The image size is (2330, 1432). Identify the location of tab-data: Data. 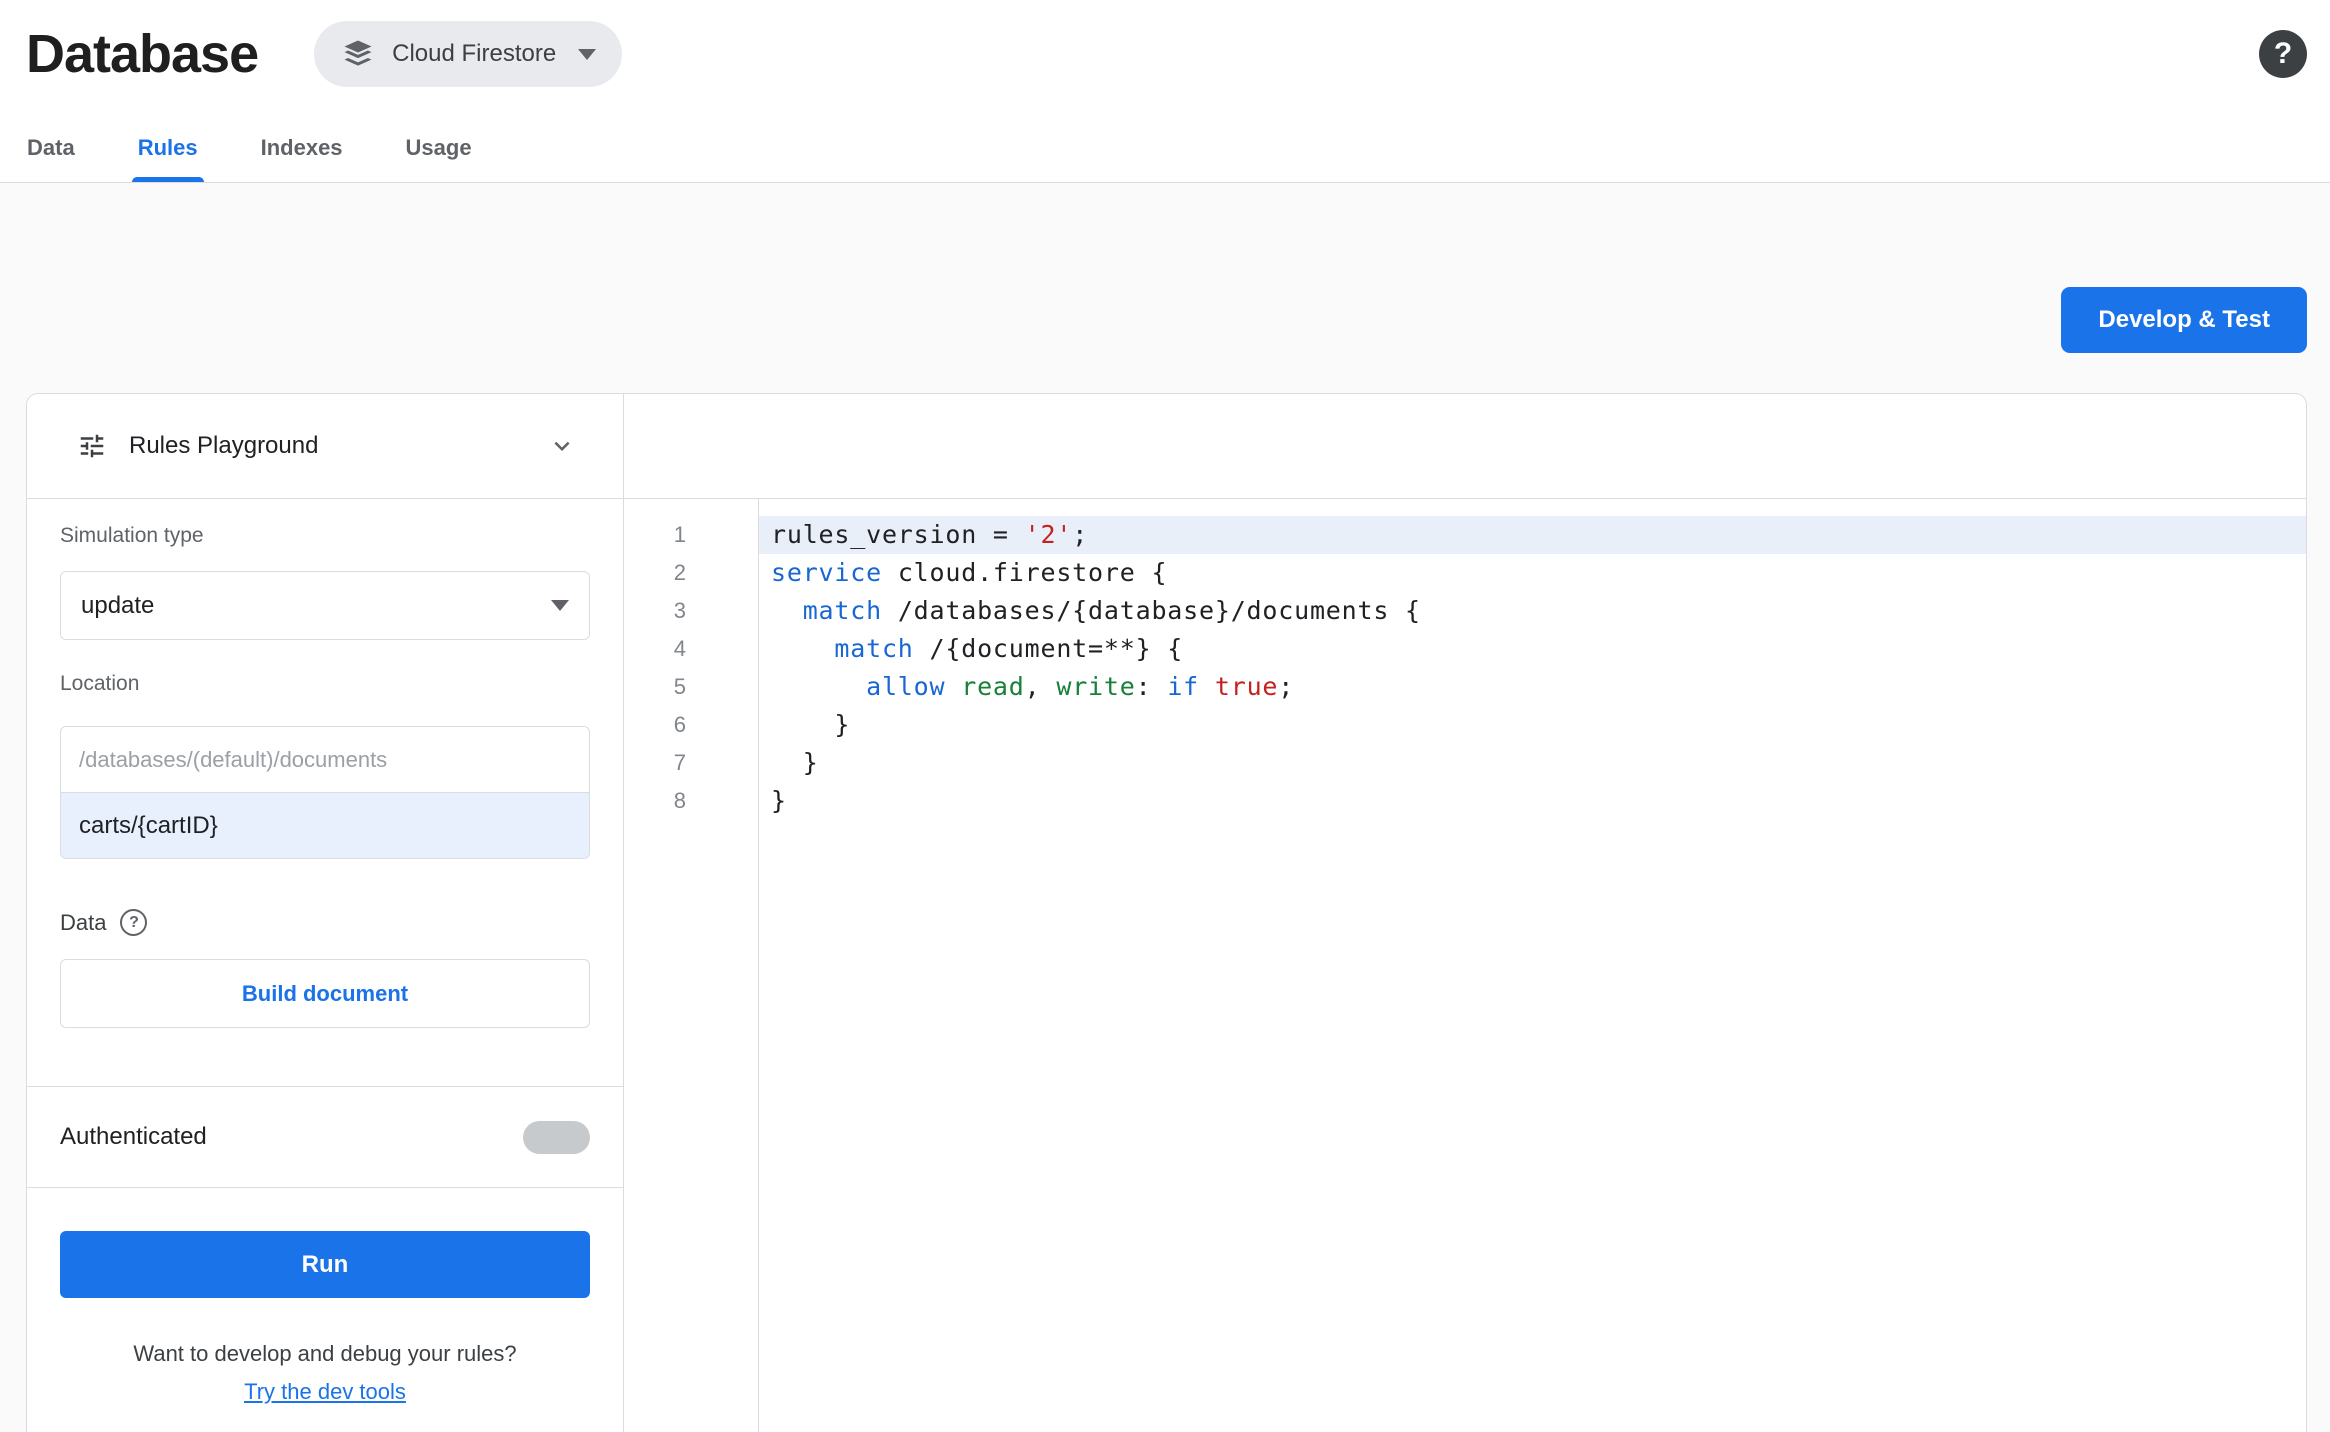
(51, 148).